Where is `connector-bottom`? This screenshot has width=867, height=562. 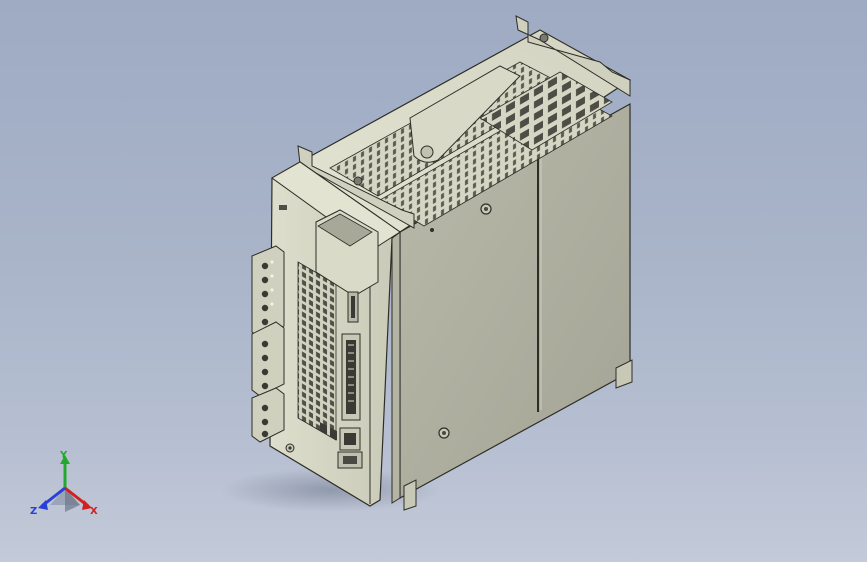 connector-bottom is located at coordinates (350, 460).